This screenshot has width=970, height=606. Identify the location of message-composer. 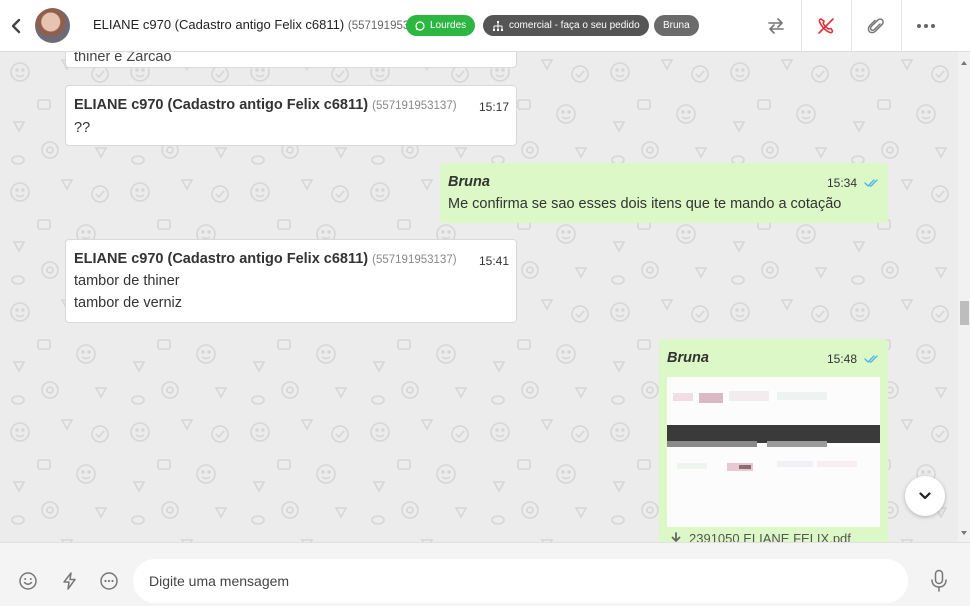
(485, 574).